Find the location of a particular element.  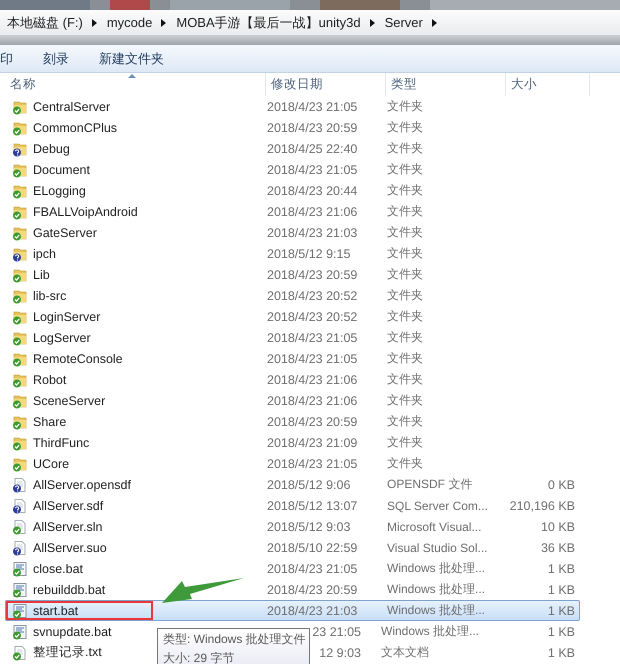

file-name: ThirdFunc is located at coordinates (61, 443).